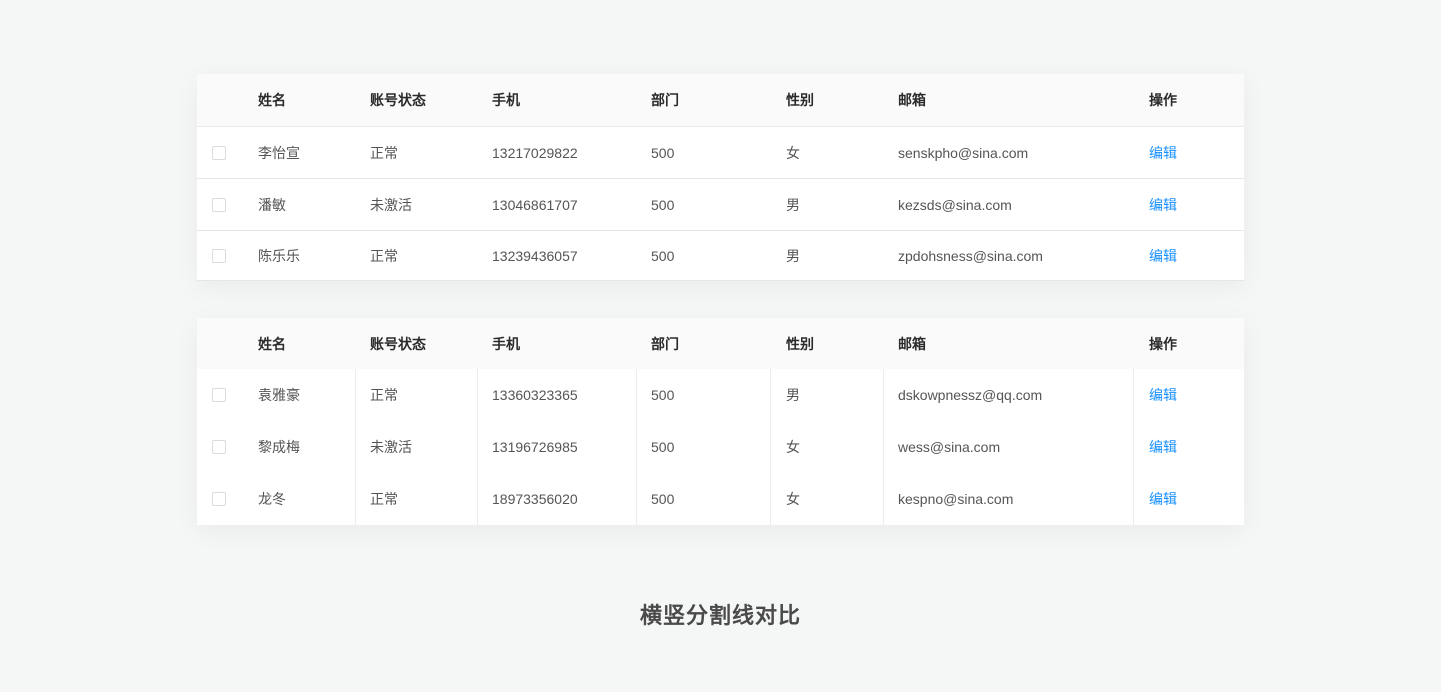 The height and width of the screenshot is (692, 1441). What do you see at coordinates (279, 447) in the screenshot?
I see `cell-name: 黎成梅` at bounding box center [279, 447].